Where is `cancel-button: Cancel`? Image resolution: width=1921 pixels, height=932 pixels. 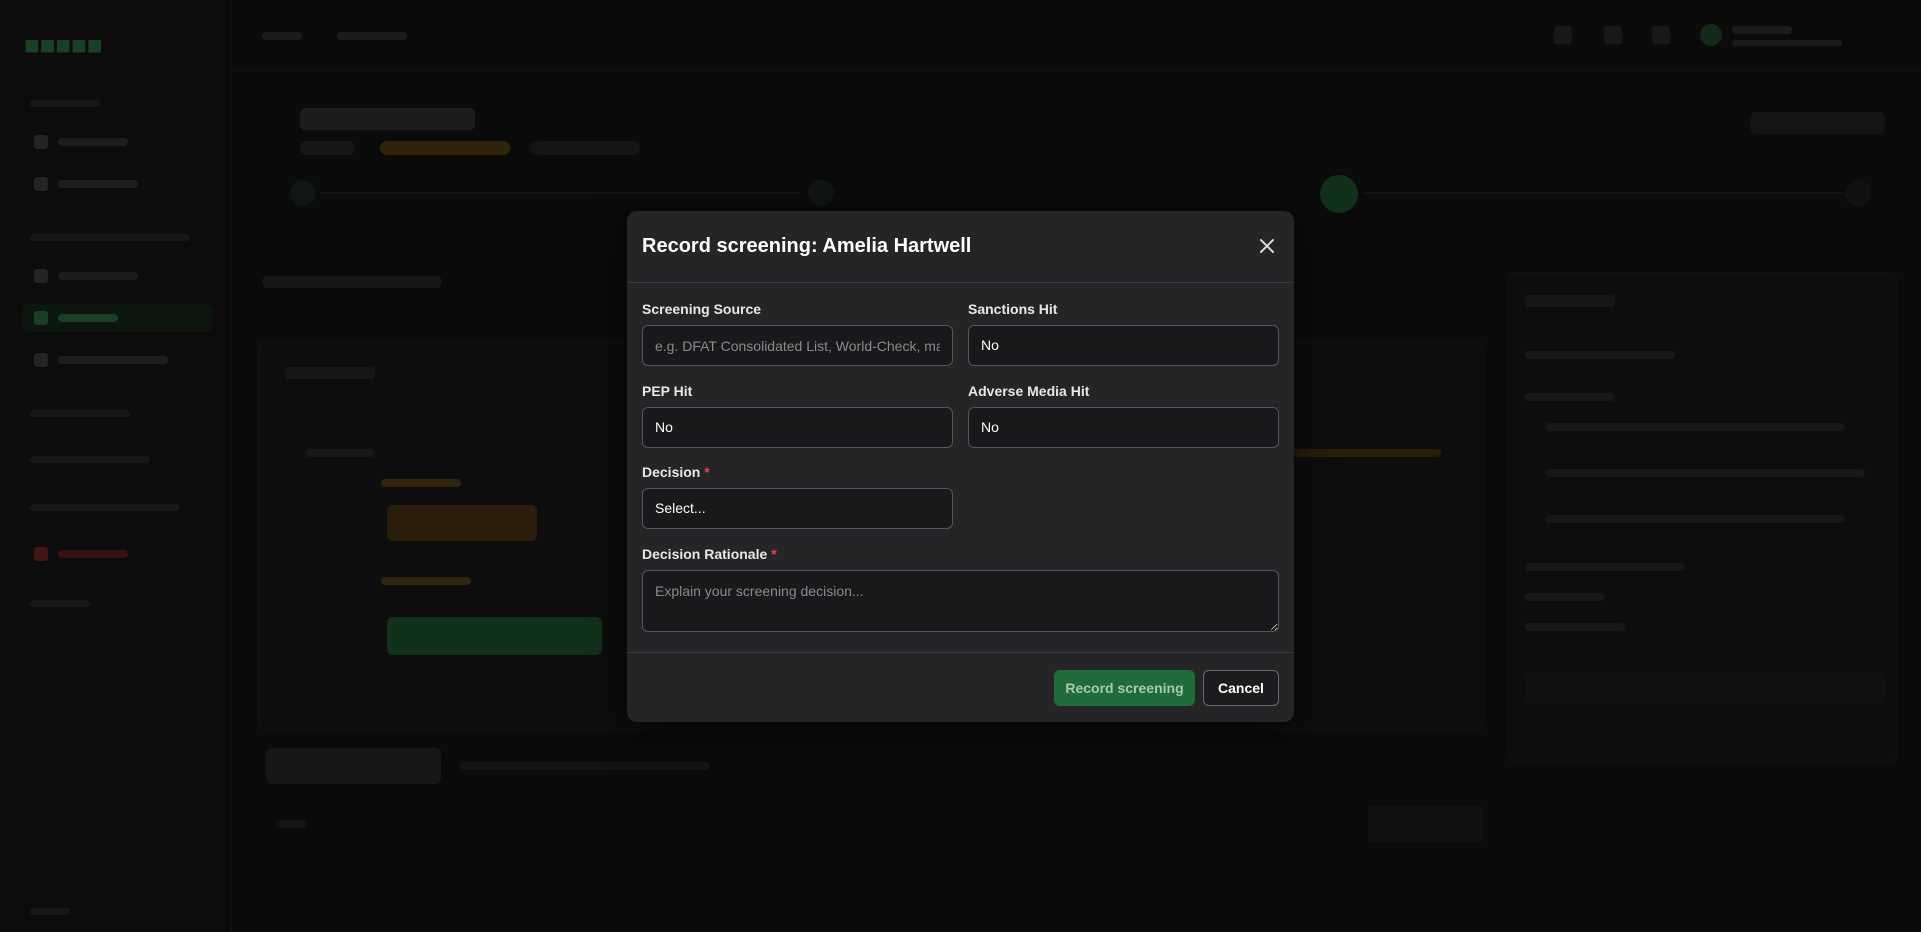
cancel-button: Cancel is located at coordinates (1241, 688).